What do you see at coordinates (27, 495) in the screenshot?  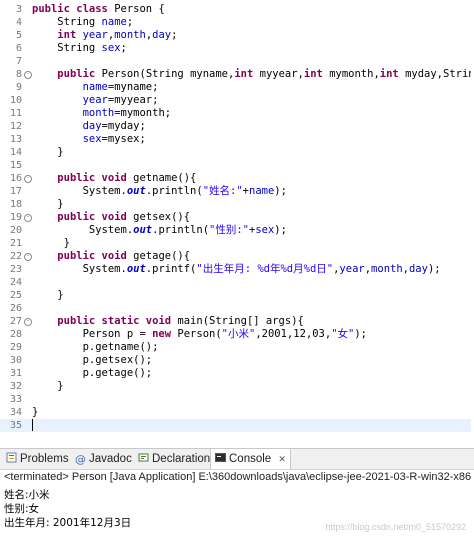 I see `console-output-line: 姓名:小米` at bounding box center [27, 495].